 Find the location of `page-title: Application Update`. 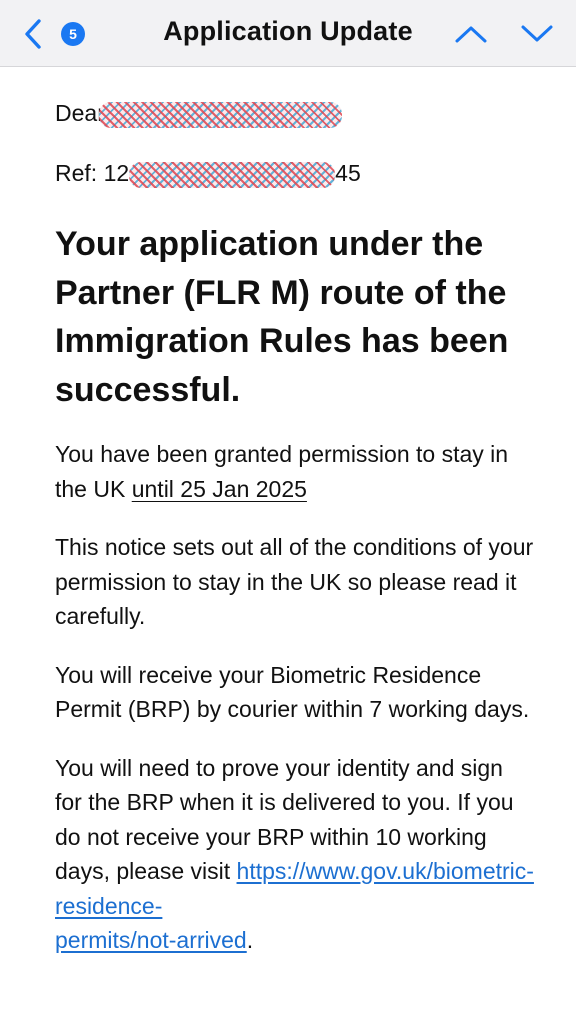

page-title: Application Update is located at coordinates (288, 31).